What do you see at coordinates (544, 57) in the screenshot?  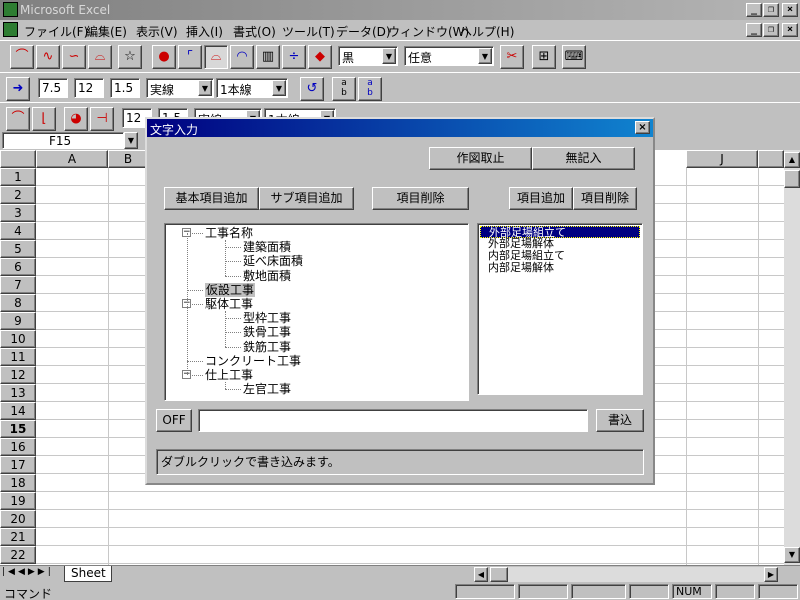 I see `group-icon: ⊞` at bounding box center [544, 57].